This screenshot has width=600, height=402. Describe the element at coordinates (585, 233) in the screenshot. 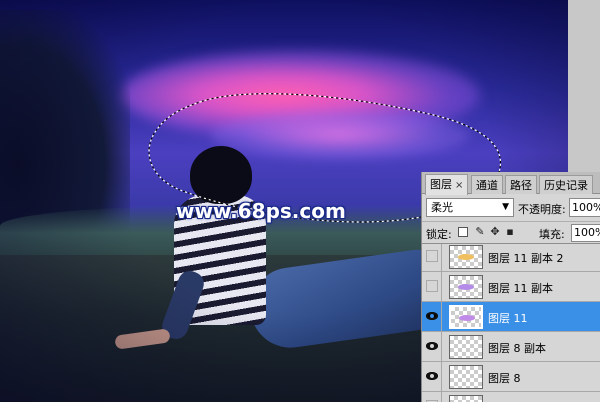

I see `fill-input: 100%` at that location.